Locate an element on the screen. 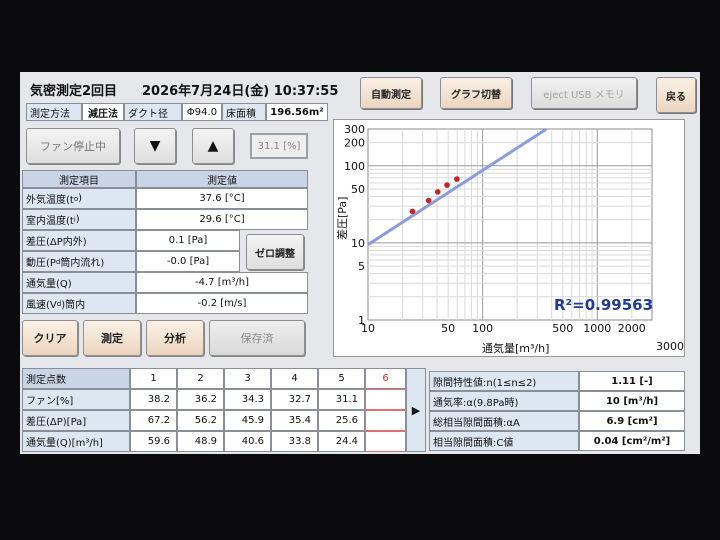  point-column-header: 1 is located at coordinates (153, 378).